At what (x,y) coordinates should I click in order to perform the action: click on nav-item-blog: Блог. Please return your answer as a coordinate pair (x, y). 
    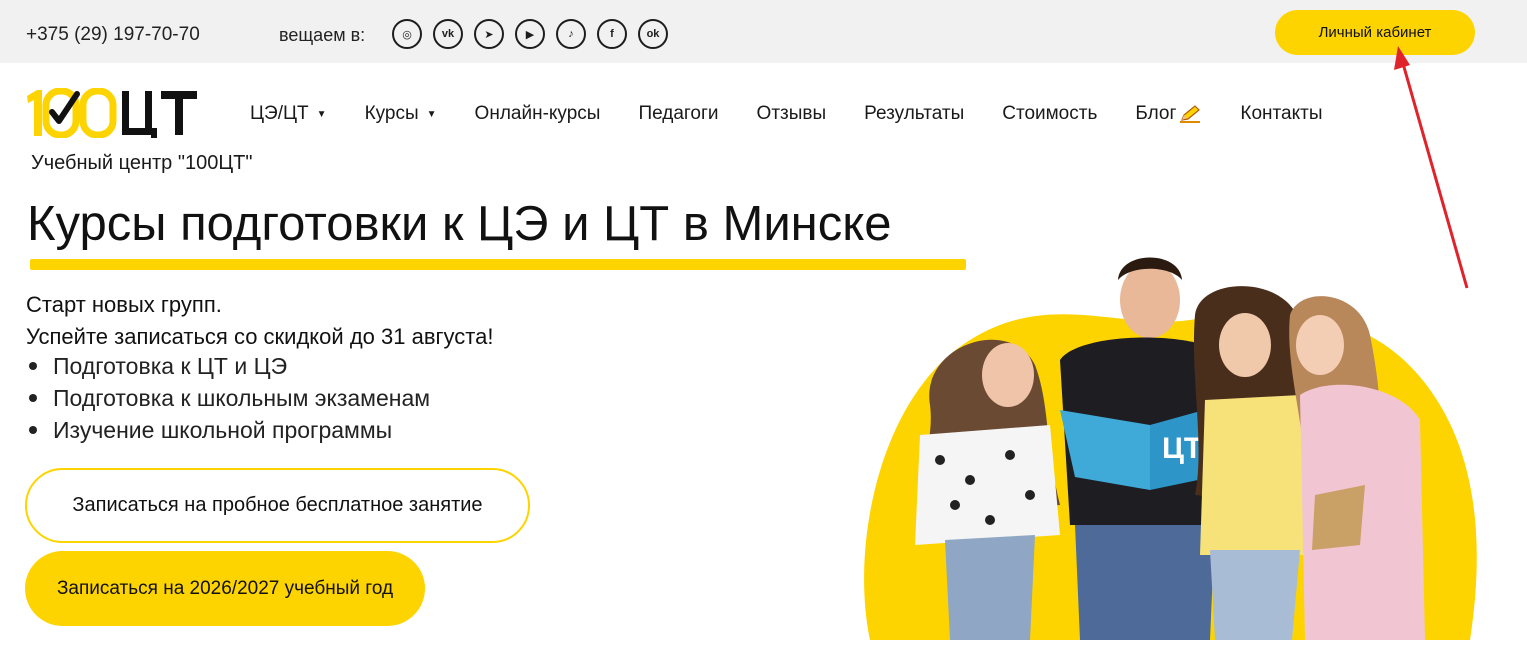
    Looking at the image, I should click on (1168, 114).